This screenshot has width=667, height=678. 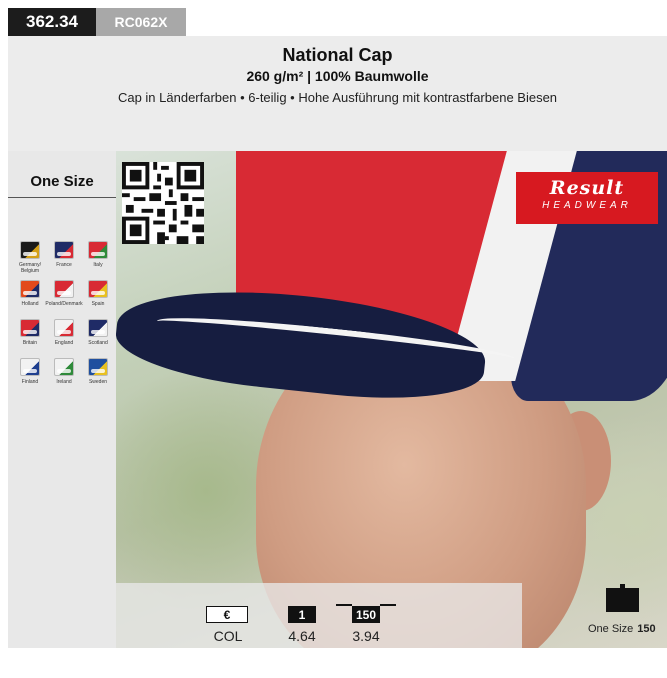 What do you see at coordinates (62, 197) in the screenshot?
I see `divider` at bounding box center [62, 197].